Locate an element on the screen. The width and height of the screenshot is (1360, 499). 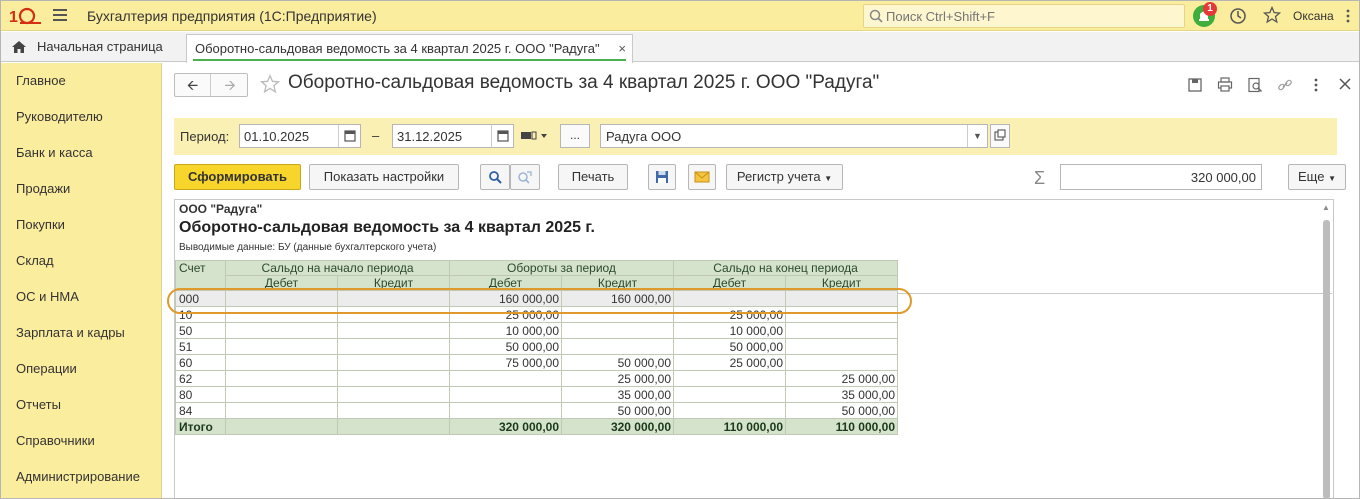
period-type-selector-icon is located at coordinates (535, 136).